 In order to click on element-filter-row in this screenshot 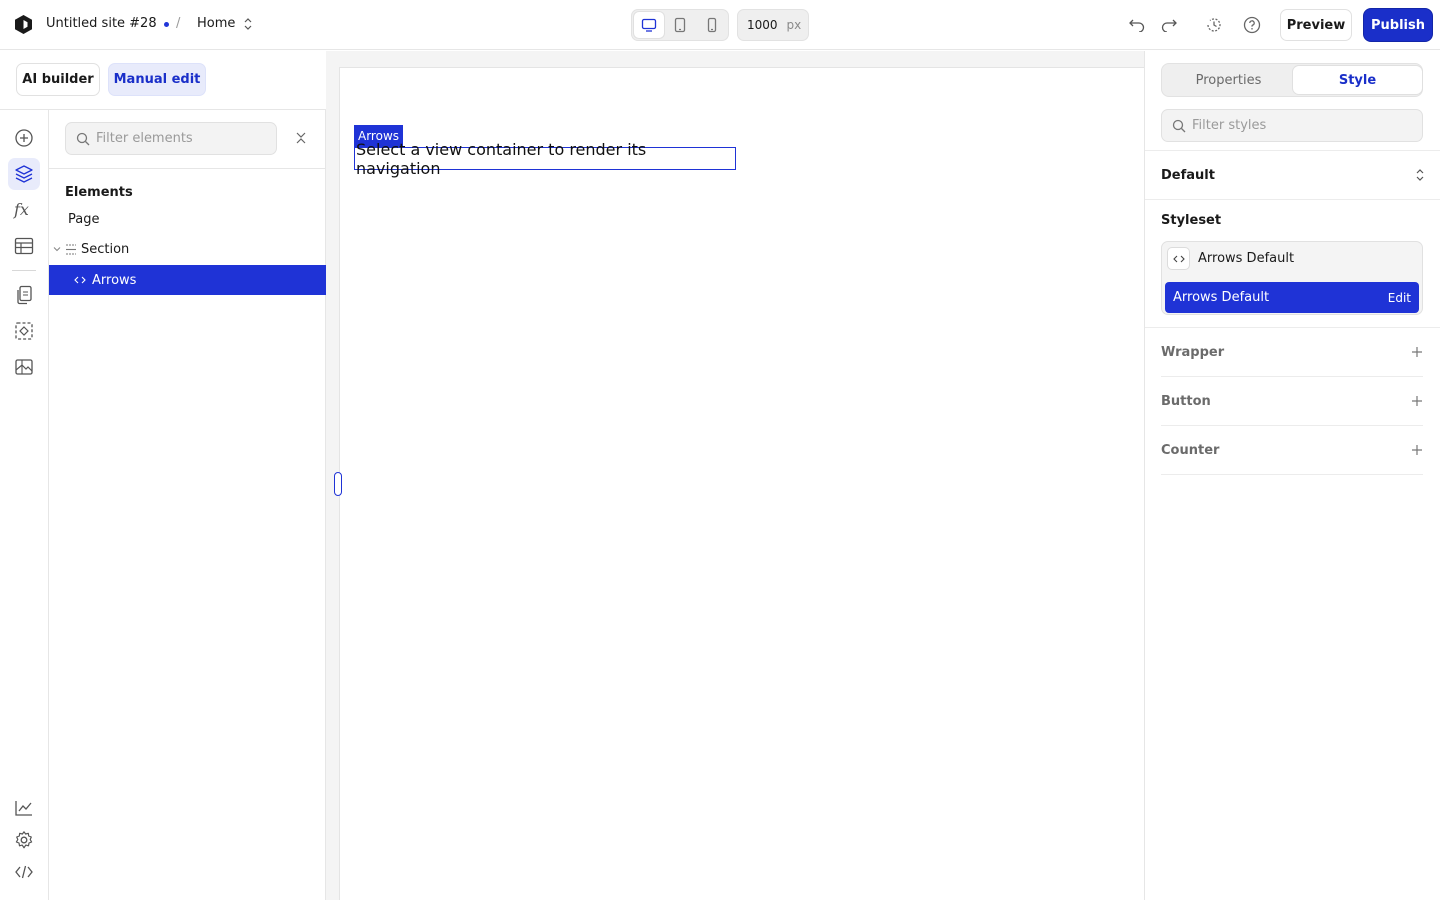, I will do `click(187, 139)`.